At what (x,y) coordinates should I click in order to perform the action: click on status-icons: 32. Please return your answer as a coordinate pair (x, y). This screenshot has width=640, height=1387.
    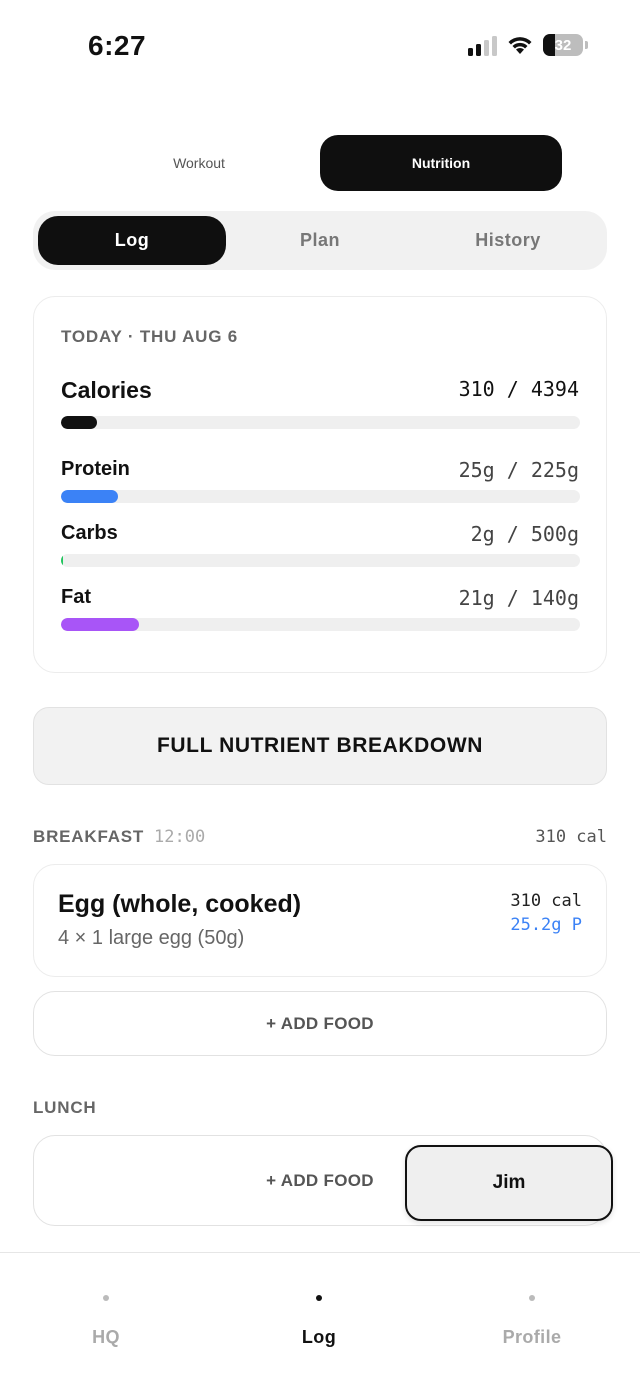
    Looking at the image, I should click on (528, 45).